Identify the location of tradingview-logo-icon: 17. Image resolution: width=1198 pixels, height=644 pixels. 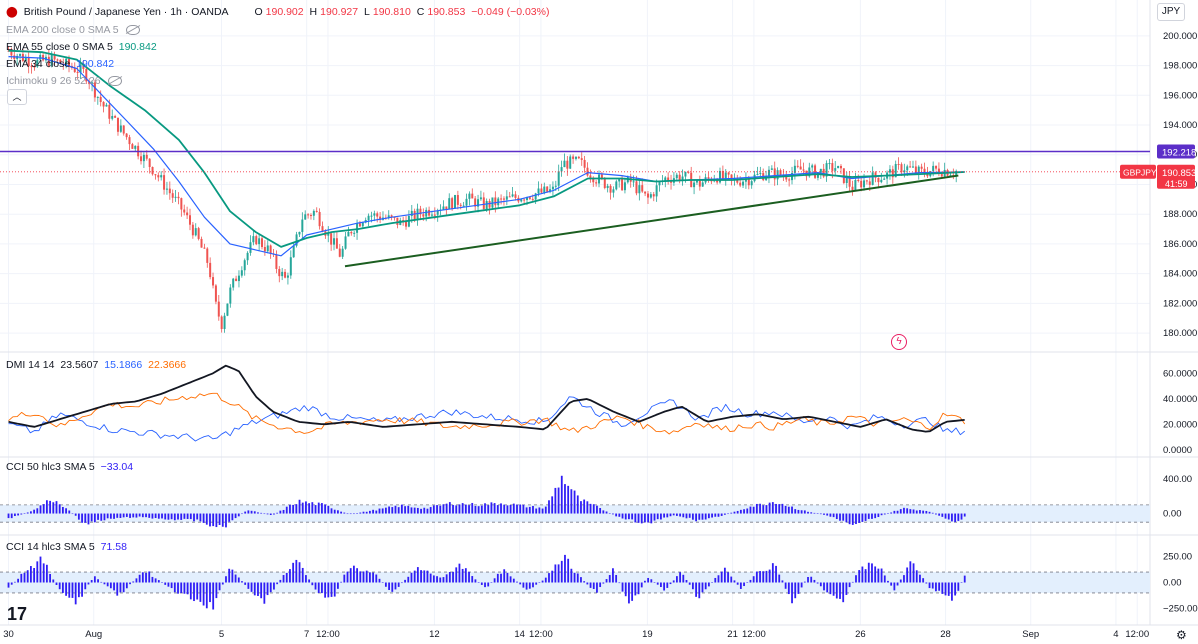
(17, 614).